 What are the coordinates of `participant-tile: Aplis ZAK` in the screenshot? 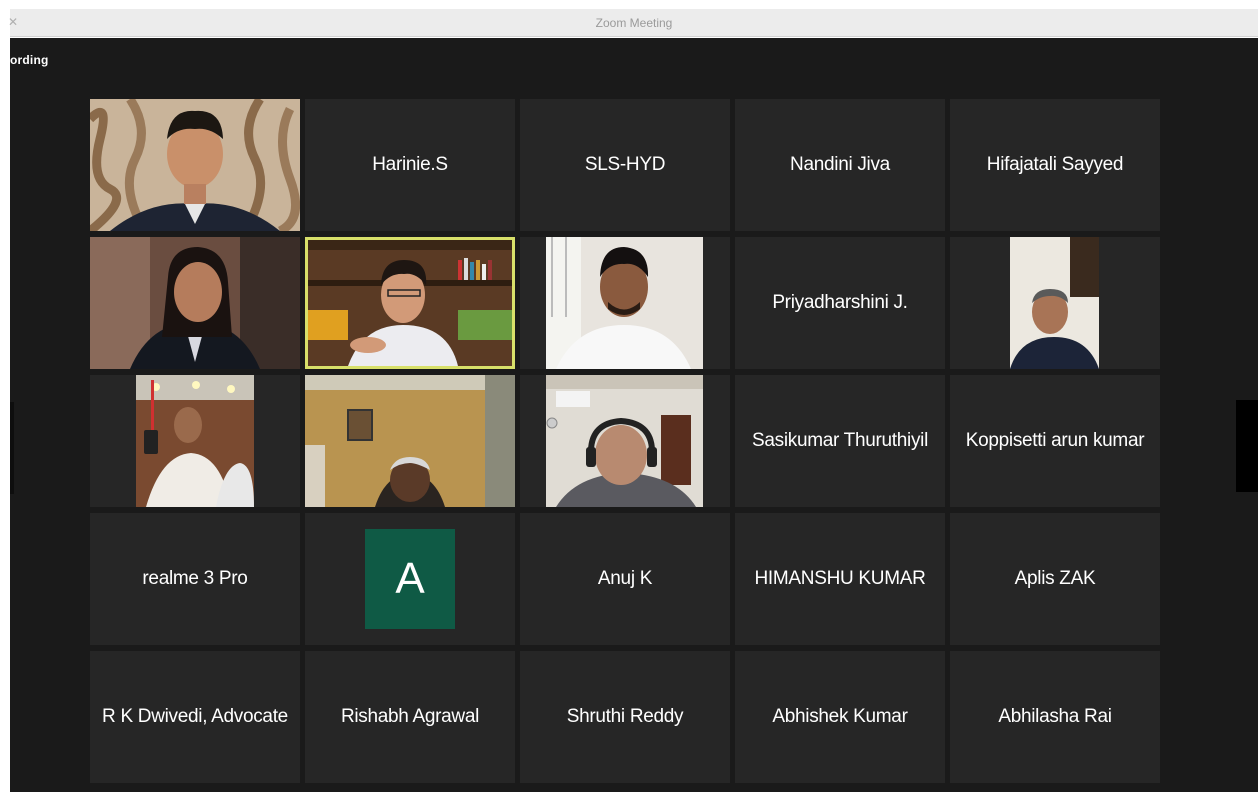 It's located at (1055, 579).